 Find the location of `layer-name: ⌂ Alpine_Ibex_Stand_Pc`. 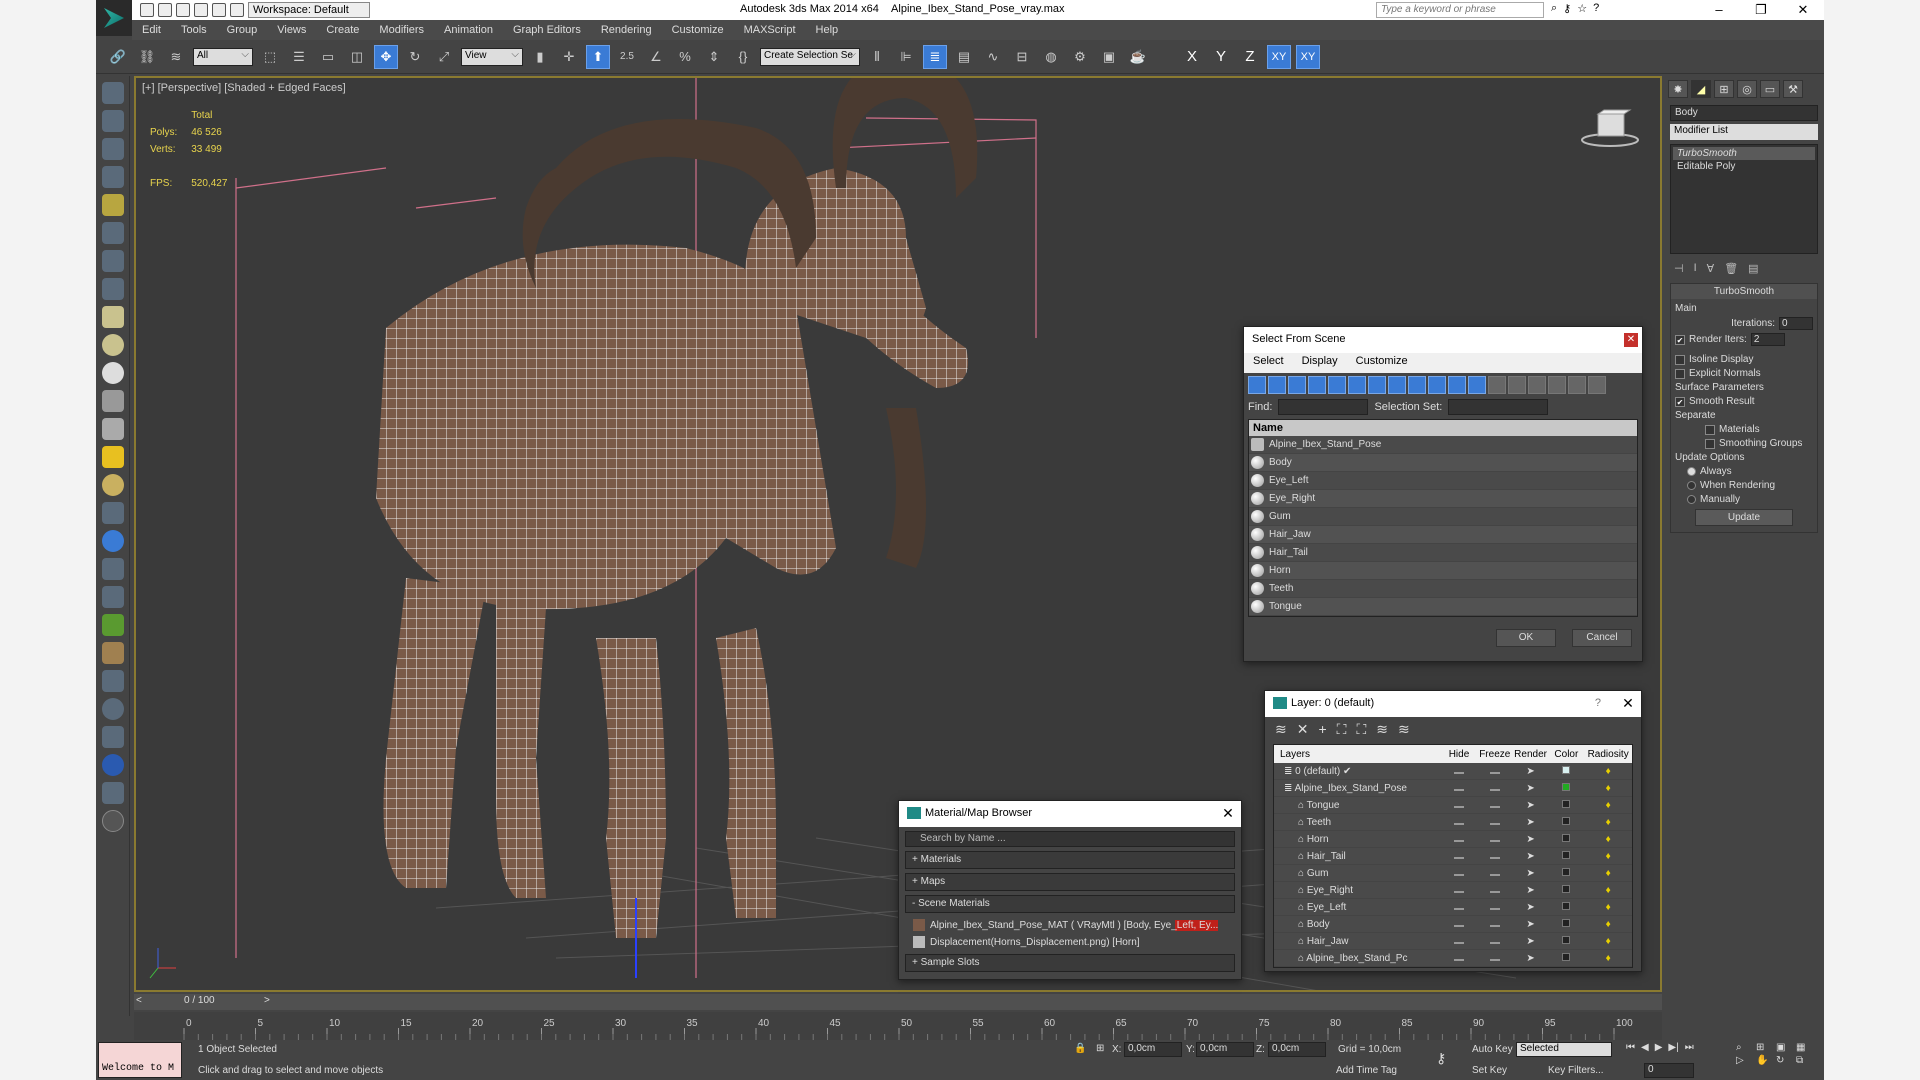

layer-name: ⌂ Alpine_Ibex_Stand_Pc is located at coordinates (1357, 958).